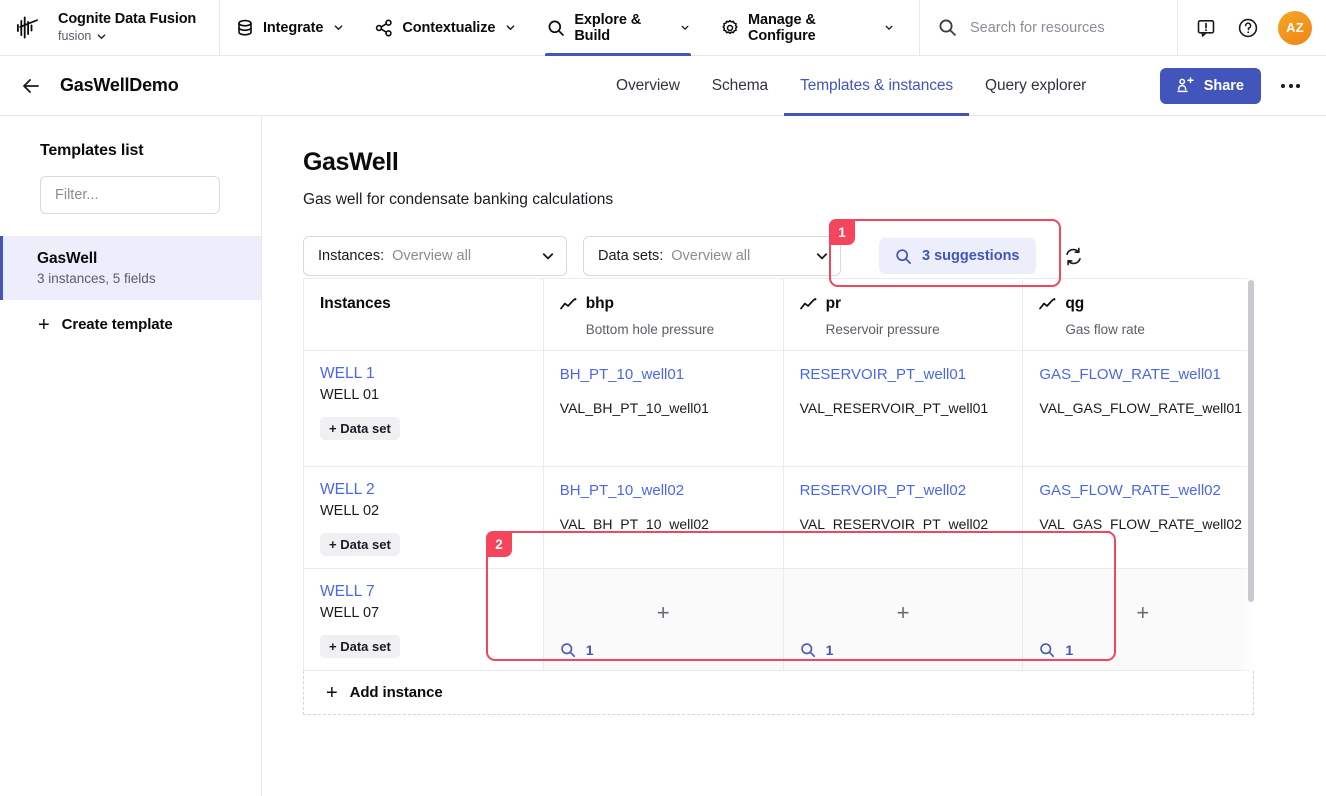 The width and height of the screenshot is (1326, 796). I want to click on share-people-icon, so click(1185, 85).